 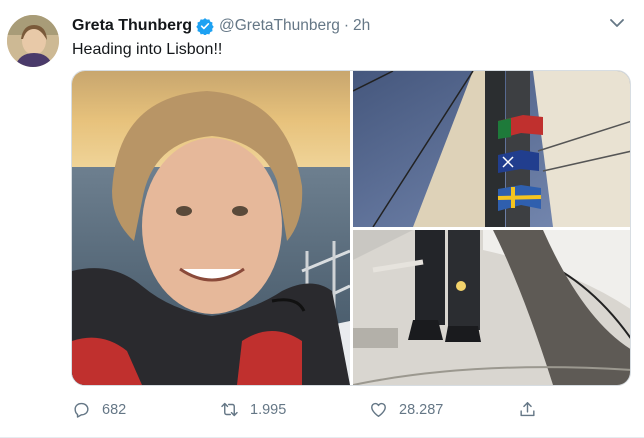 I want to click on tweet-timestamp: 2h, so click(x=361, y=26).